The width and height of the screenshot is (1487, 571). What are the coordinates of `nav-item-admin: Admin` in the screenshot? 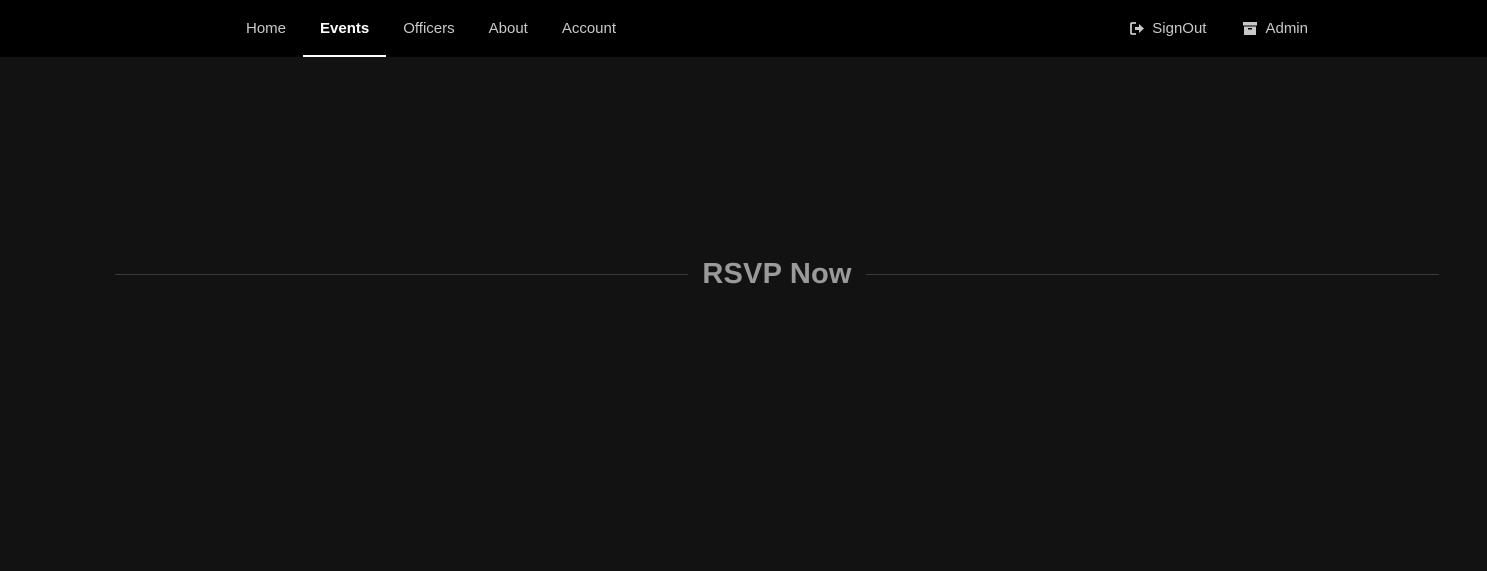 It's located at (1274, 28).